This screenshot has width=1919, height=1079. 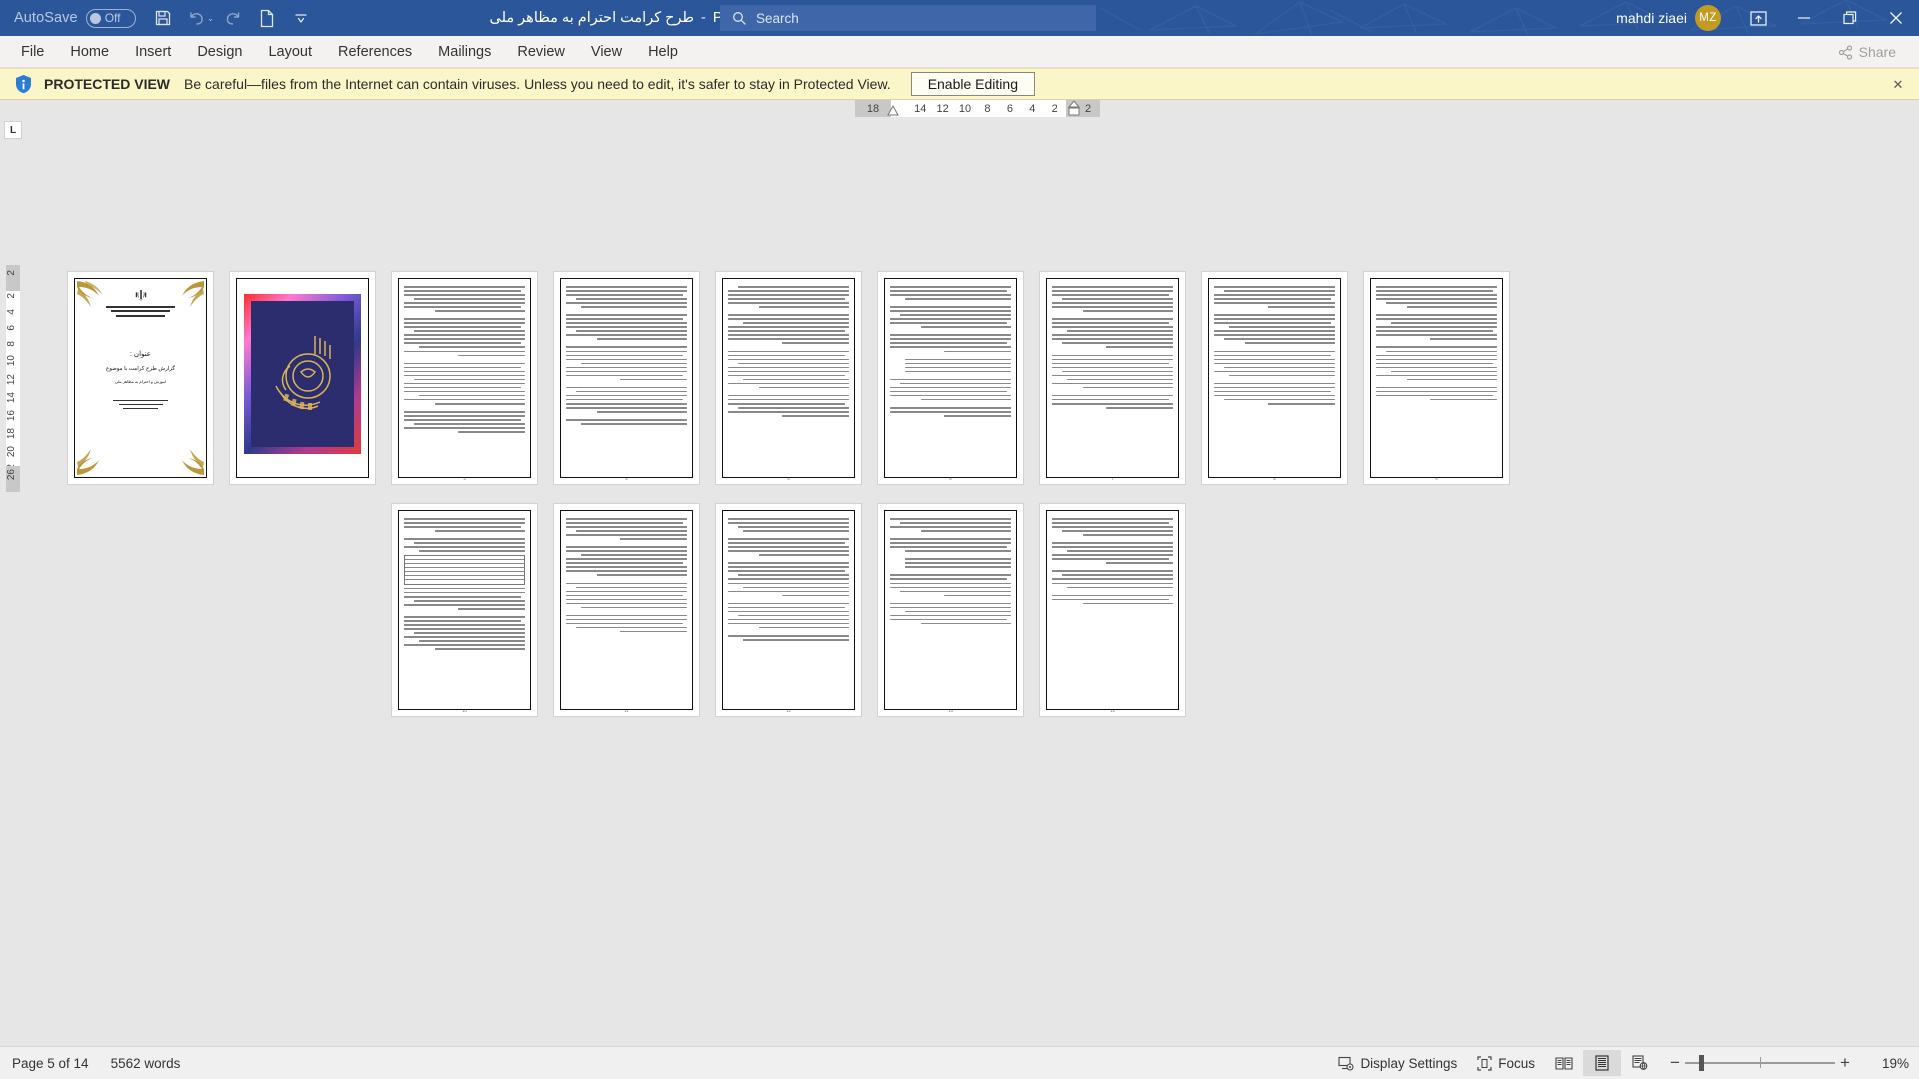 What do you see at coordinates (1675, 1063) in the screenshot?
I see `zoom-out-button: −` at bounding box center [1675, 1063].